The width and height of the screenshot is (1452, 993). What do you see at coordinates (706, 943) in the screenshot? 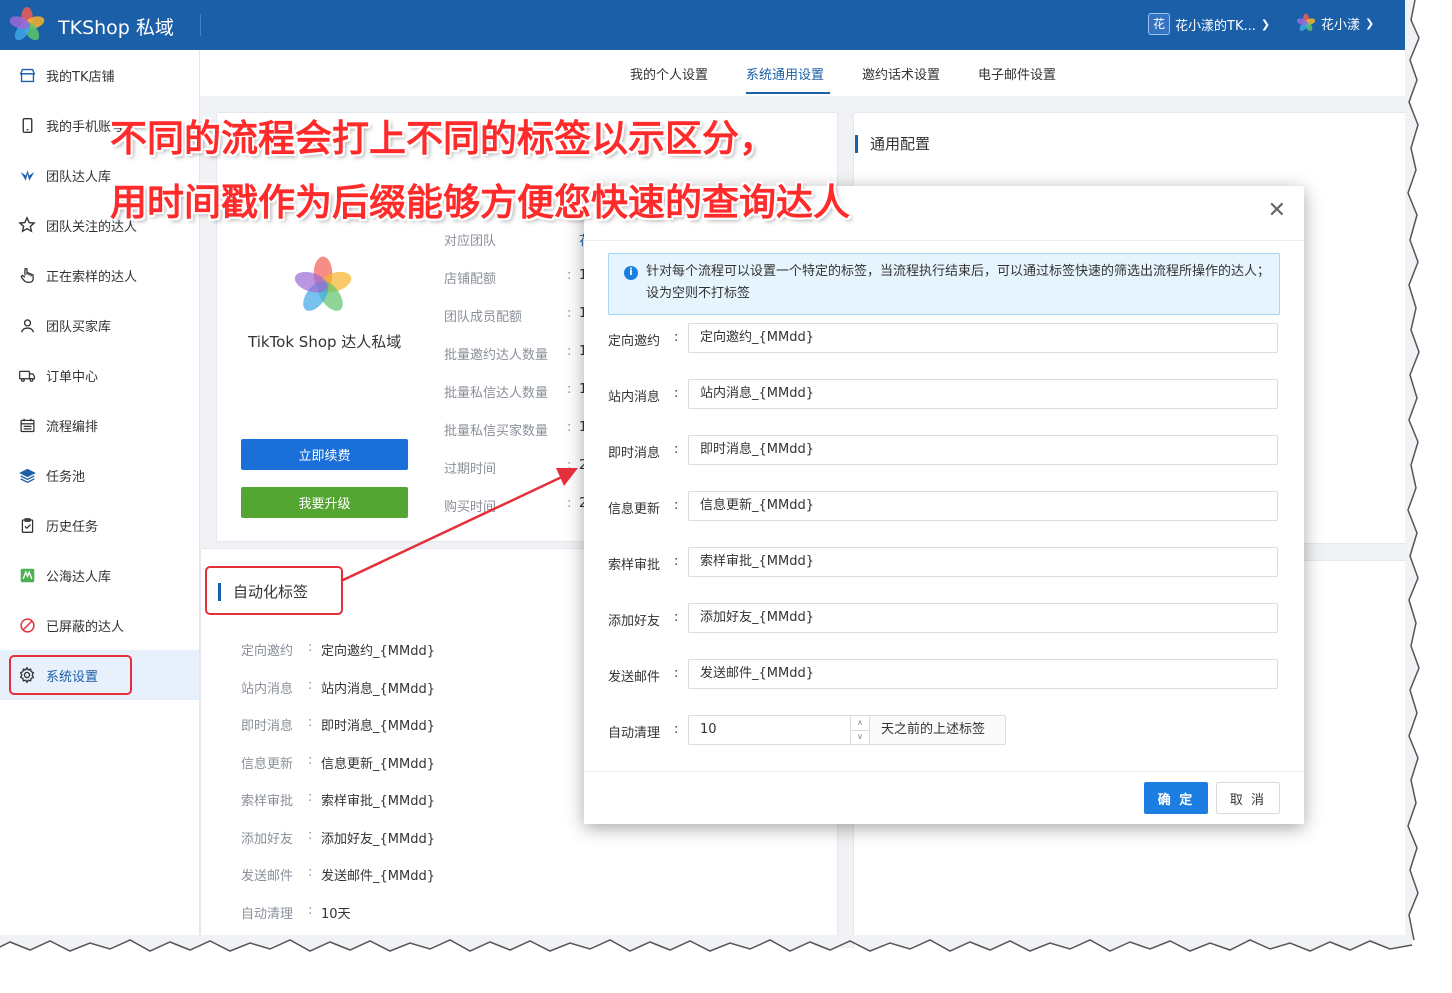
I see `torn-edge-bottom` at bounding box center [706, 943].